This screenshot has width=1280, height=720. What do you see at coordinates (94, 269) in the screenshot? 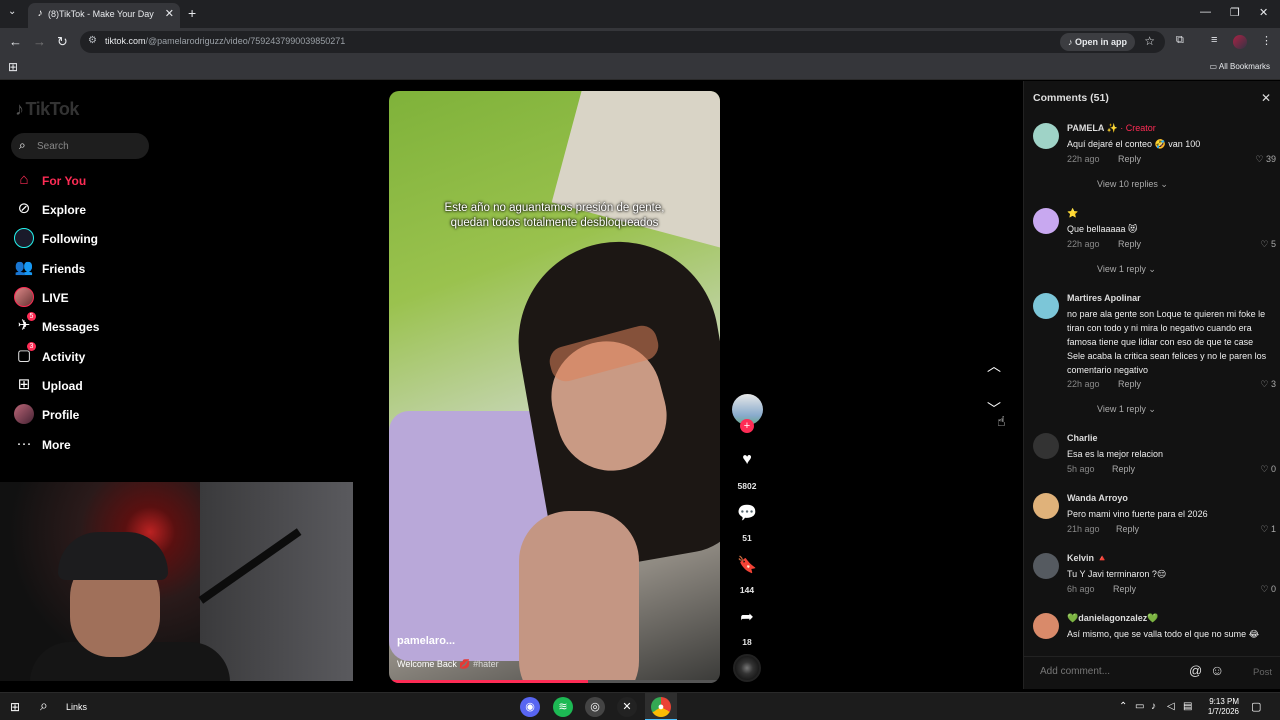
I see `sidebar-item-friends: 👥 Friends` at bounding box center [94, 269].